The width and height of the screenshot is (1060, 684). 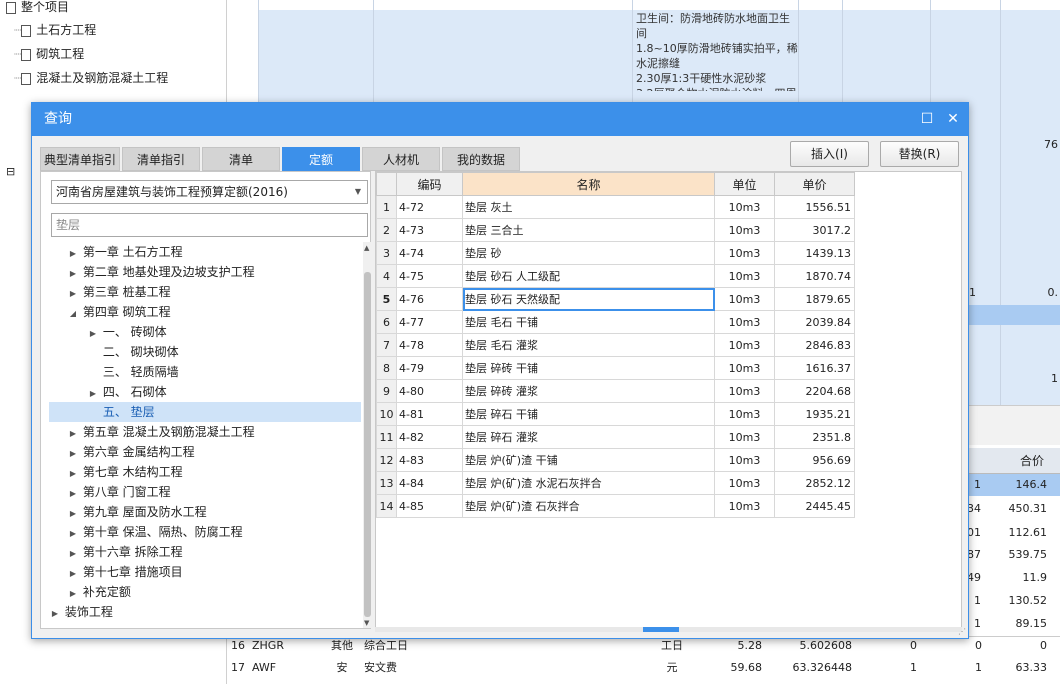 I want to click on cell-name: 垫层 炉(矿)渣 干铺, so click(x=588, y=460).